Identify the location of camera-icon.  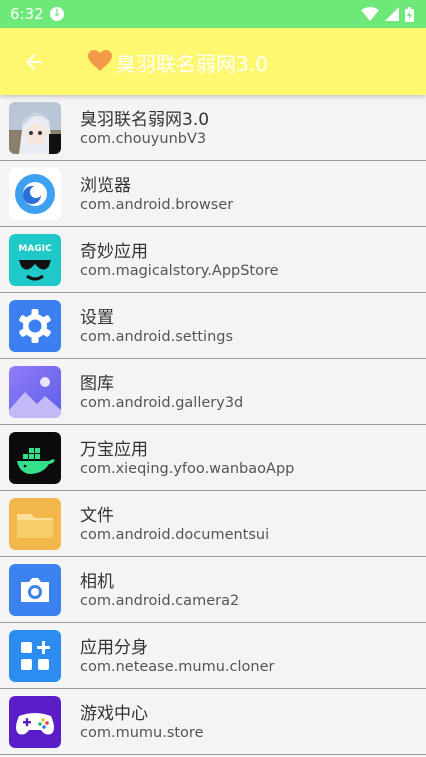
(35, 590).